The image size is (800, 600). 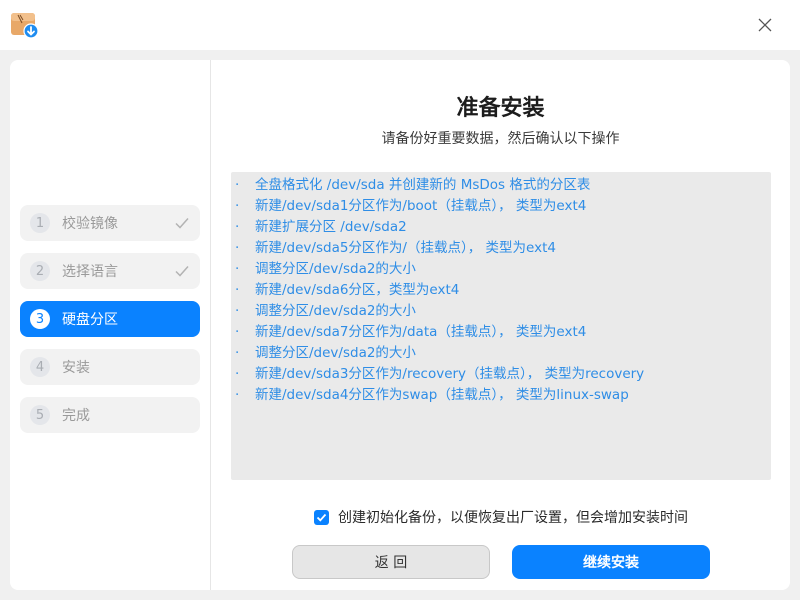 I want to click on operation-text: 新建/dev/sda1分区作为/boot（挂载点）， 类型为ext4, so click(x=421, y=206).